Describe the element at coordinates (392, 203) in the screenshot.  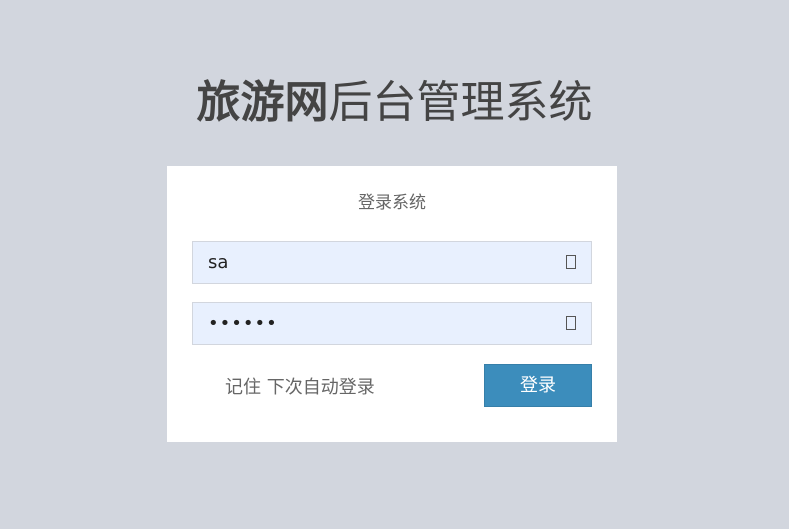
I see `login-box-message: 登录系统` at that location.